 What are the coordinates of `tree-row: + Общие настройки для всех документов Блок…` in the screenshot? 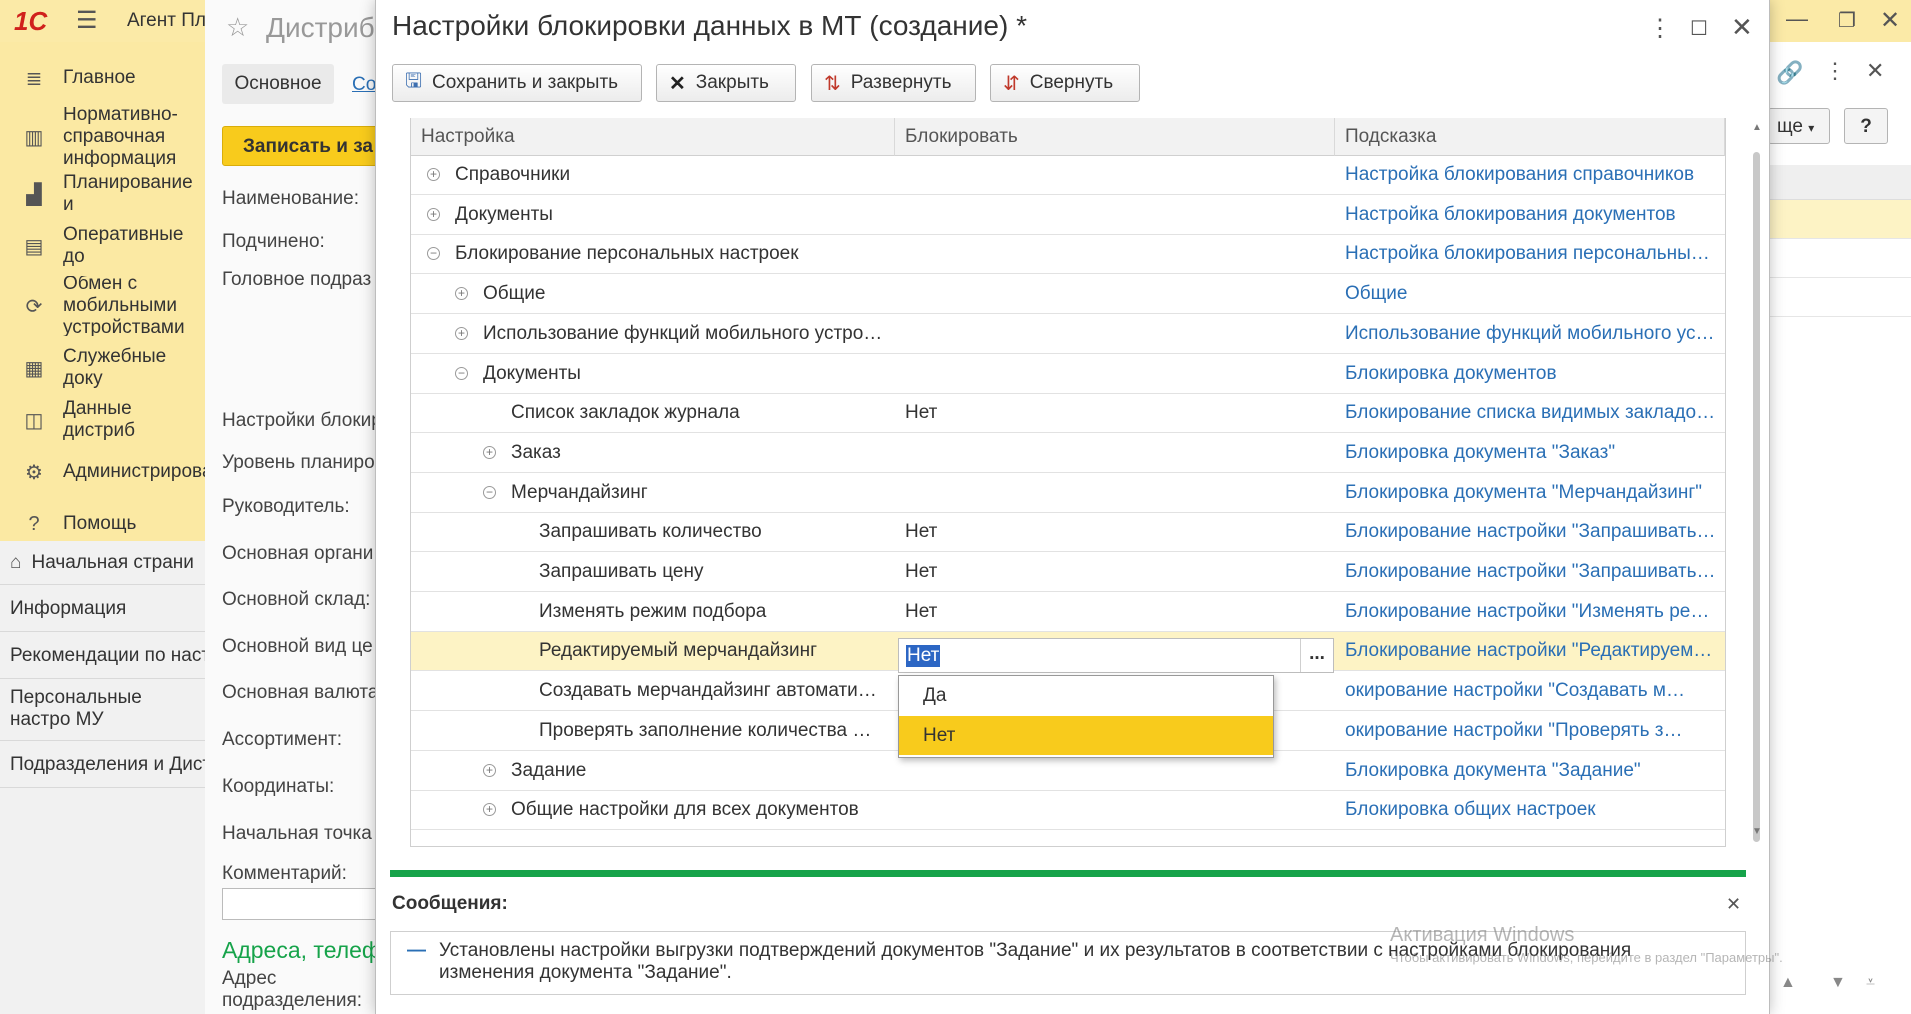 It's located at (1068, 811).